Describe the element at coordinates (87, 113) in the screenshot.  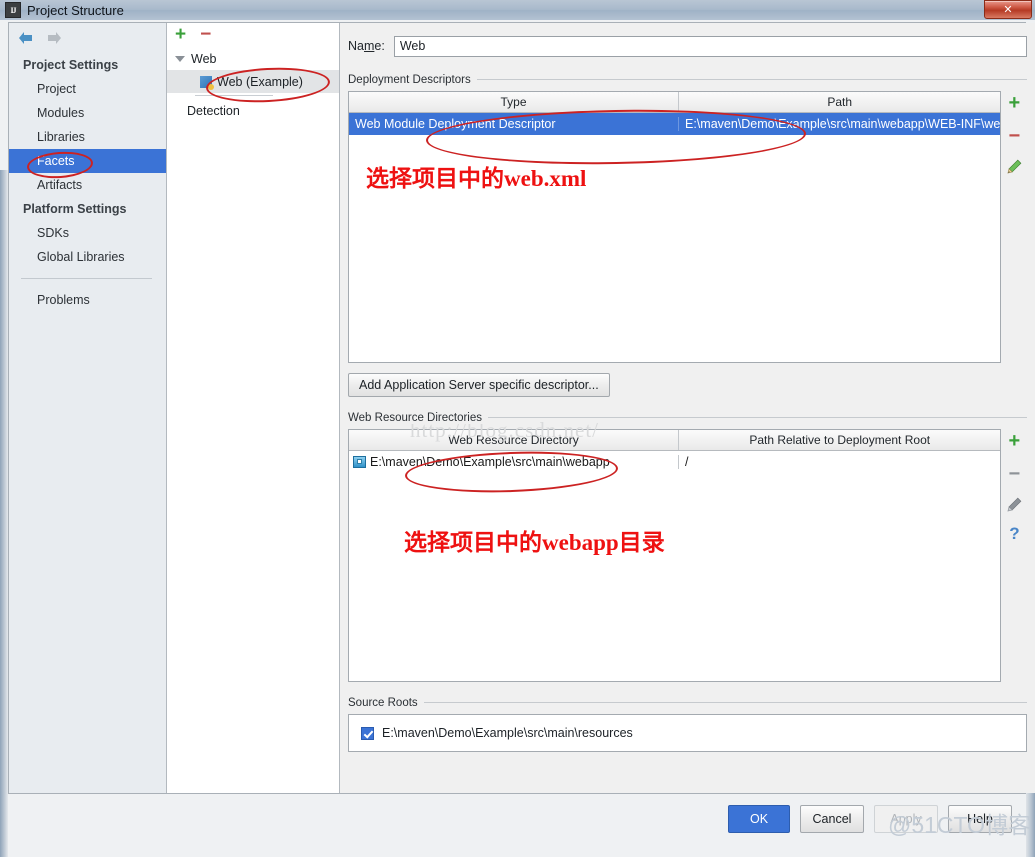
I see `sidebar-item-modules: Modules` at that location.